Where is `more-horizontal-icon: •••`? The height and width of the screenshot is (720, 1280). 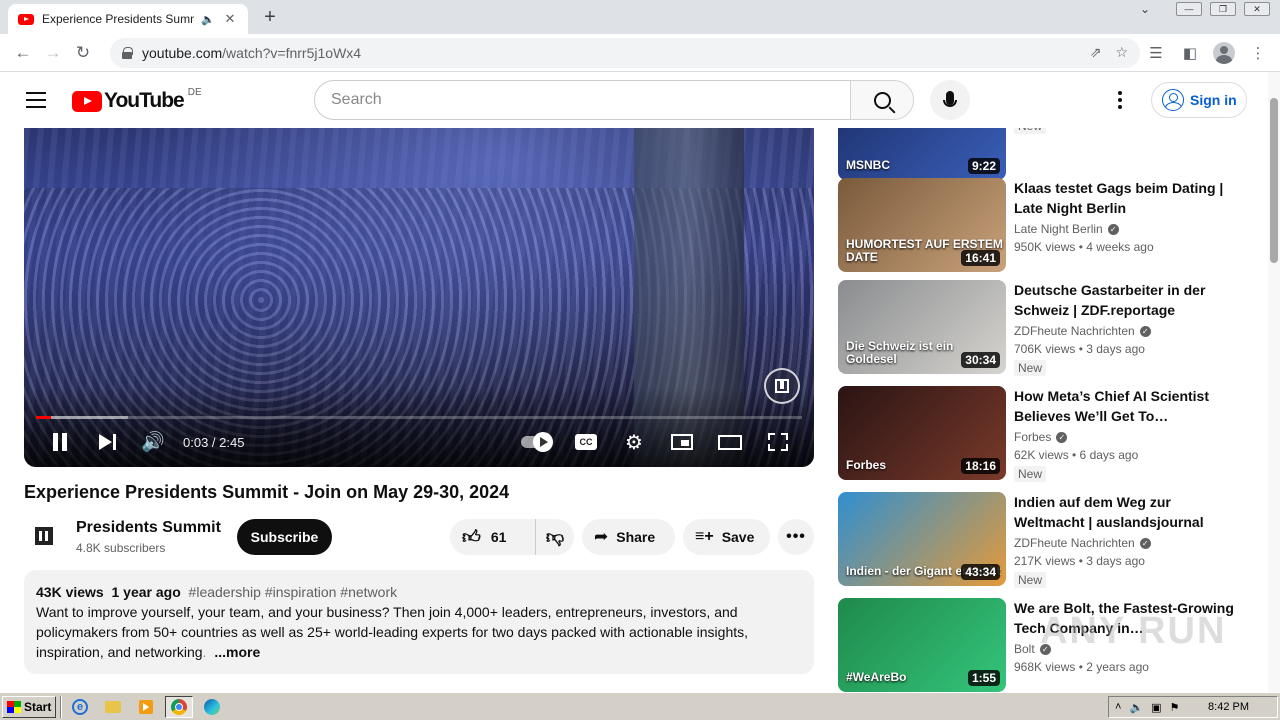
more-horizontal-icon: ••• is located at coordinates (796, 536).